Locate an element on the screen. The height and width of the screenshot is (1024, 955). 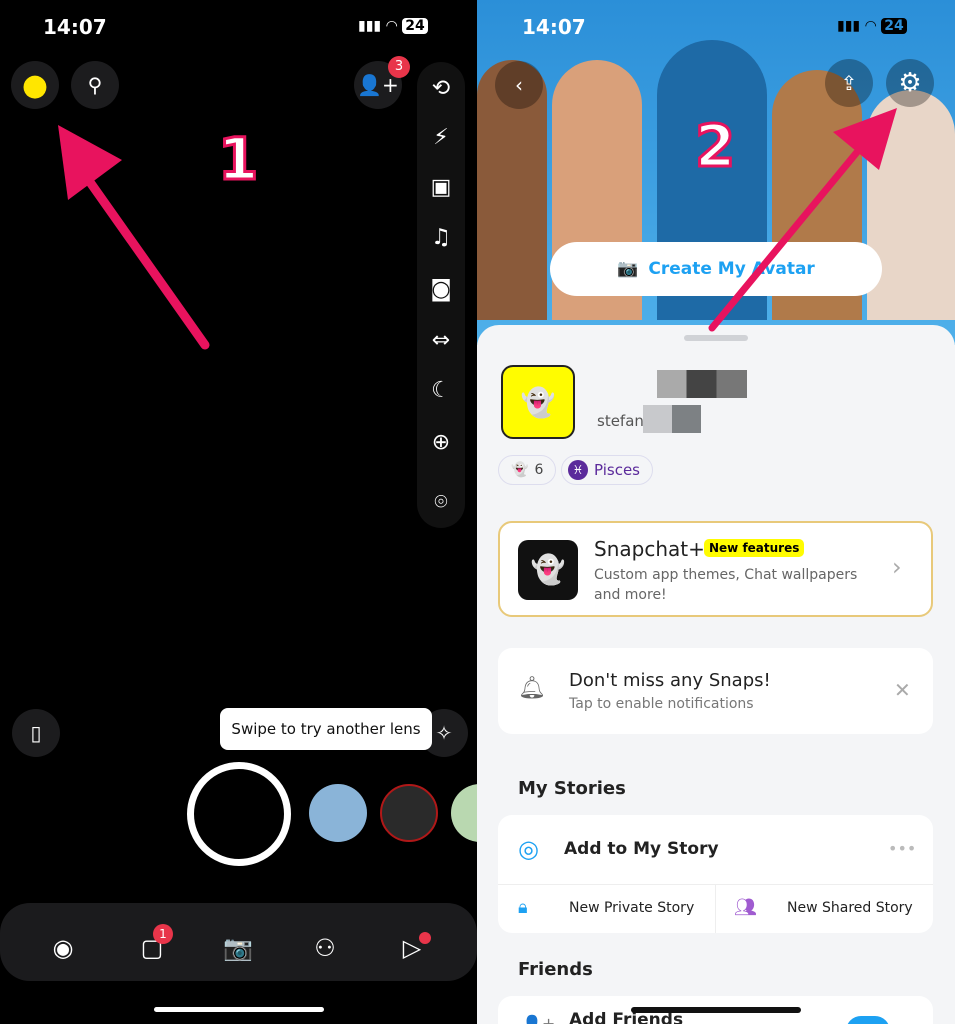
spotlight-dot is located at coordinates (425, 938).